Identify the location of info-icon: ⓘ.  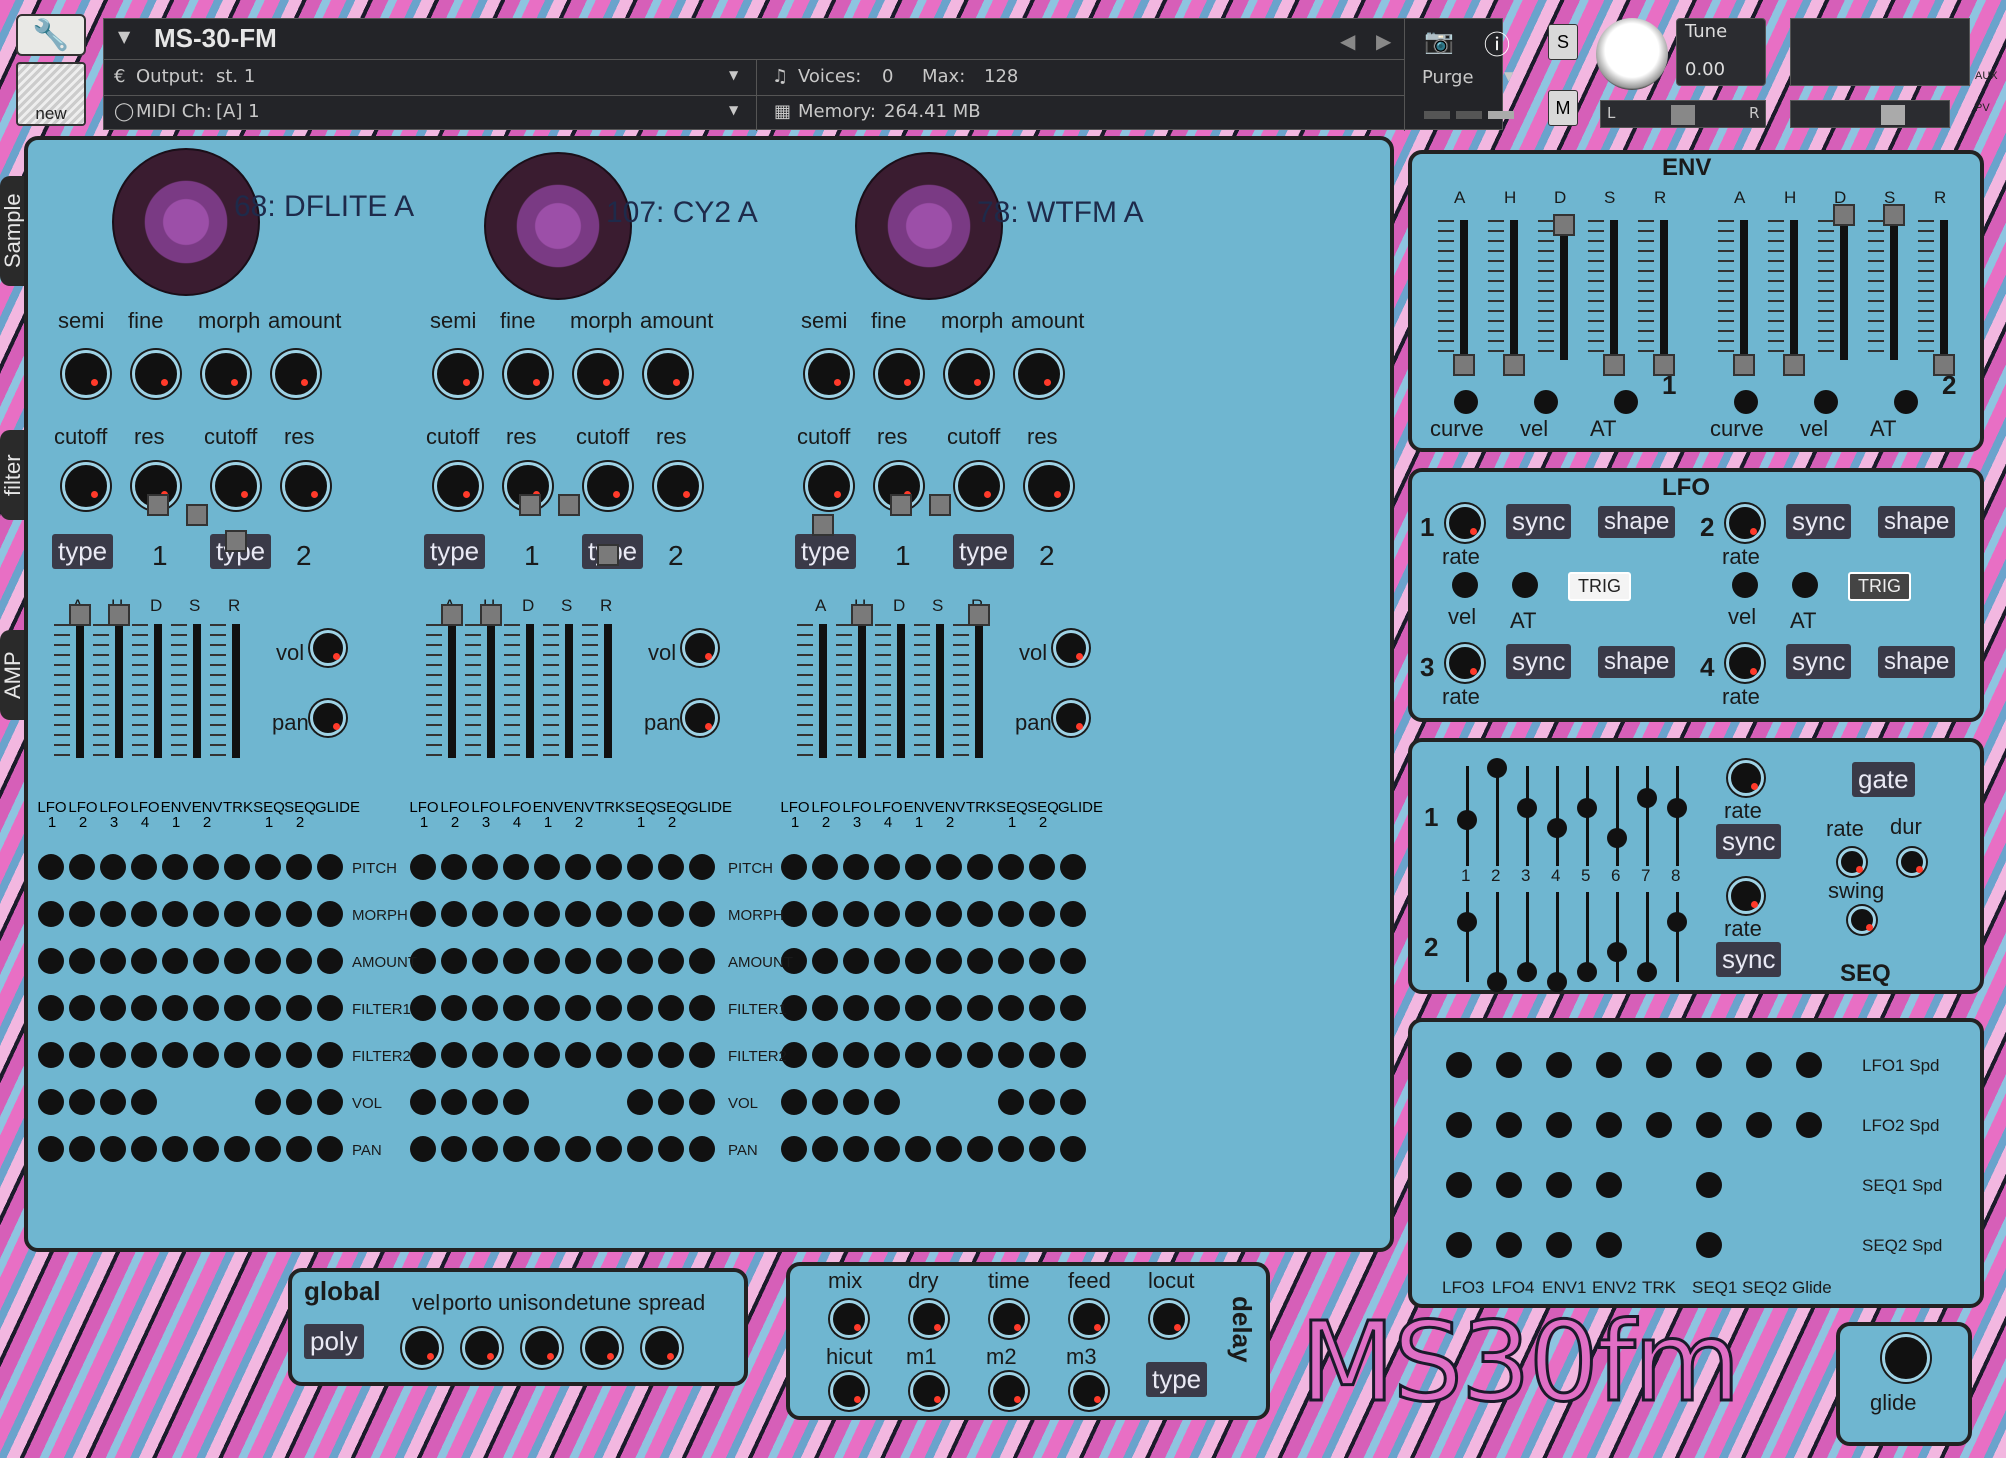
(1497, 43).